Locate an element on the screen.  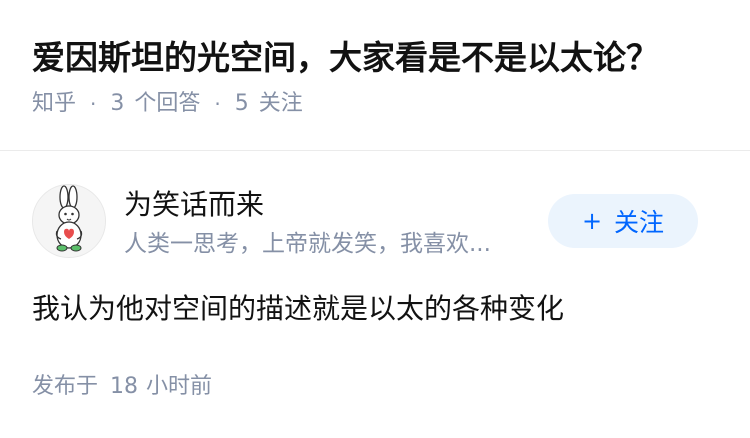
followers-count: 5 is located at coordinates (241, 103).